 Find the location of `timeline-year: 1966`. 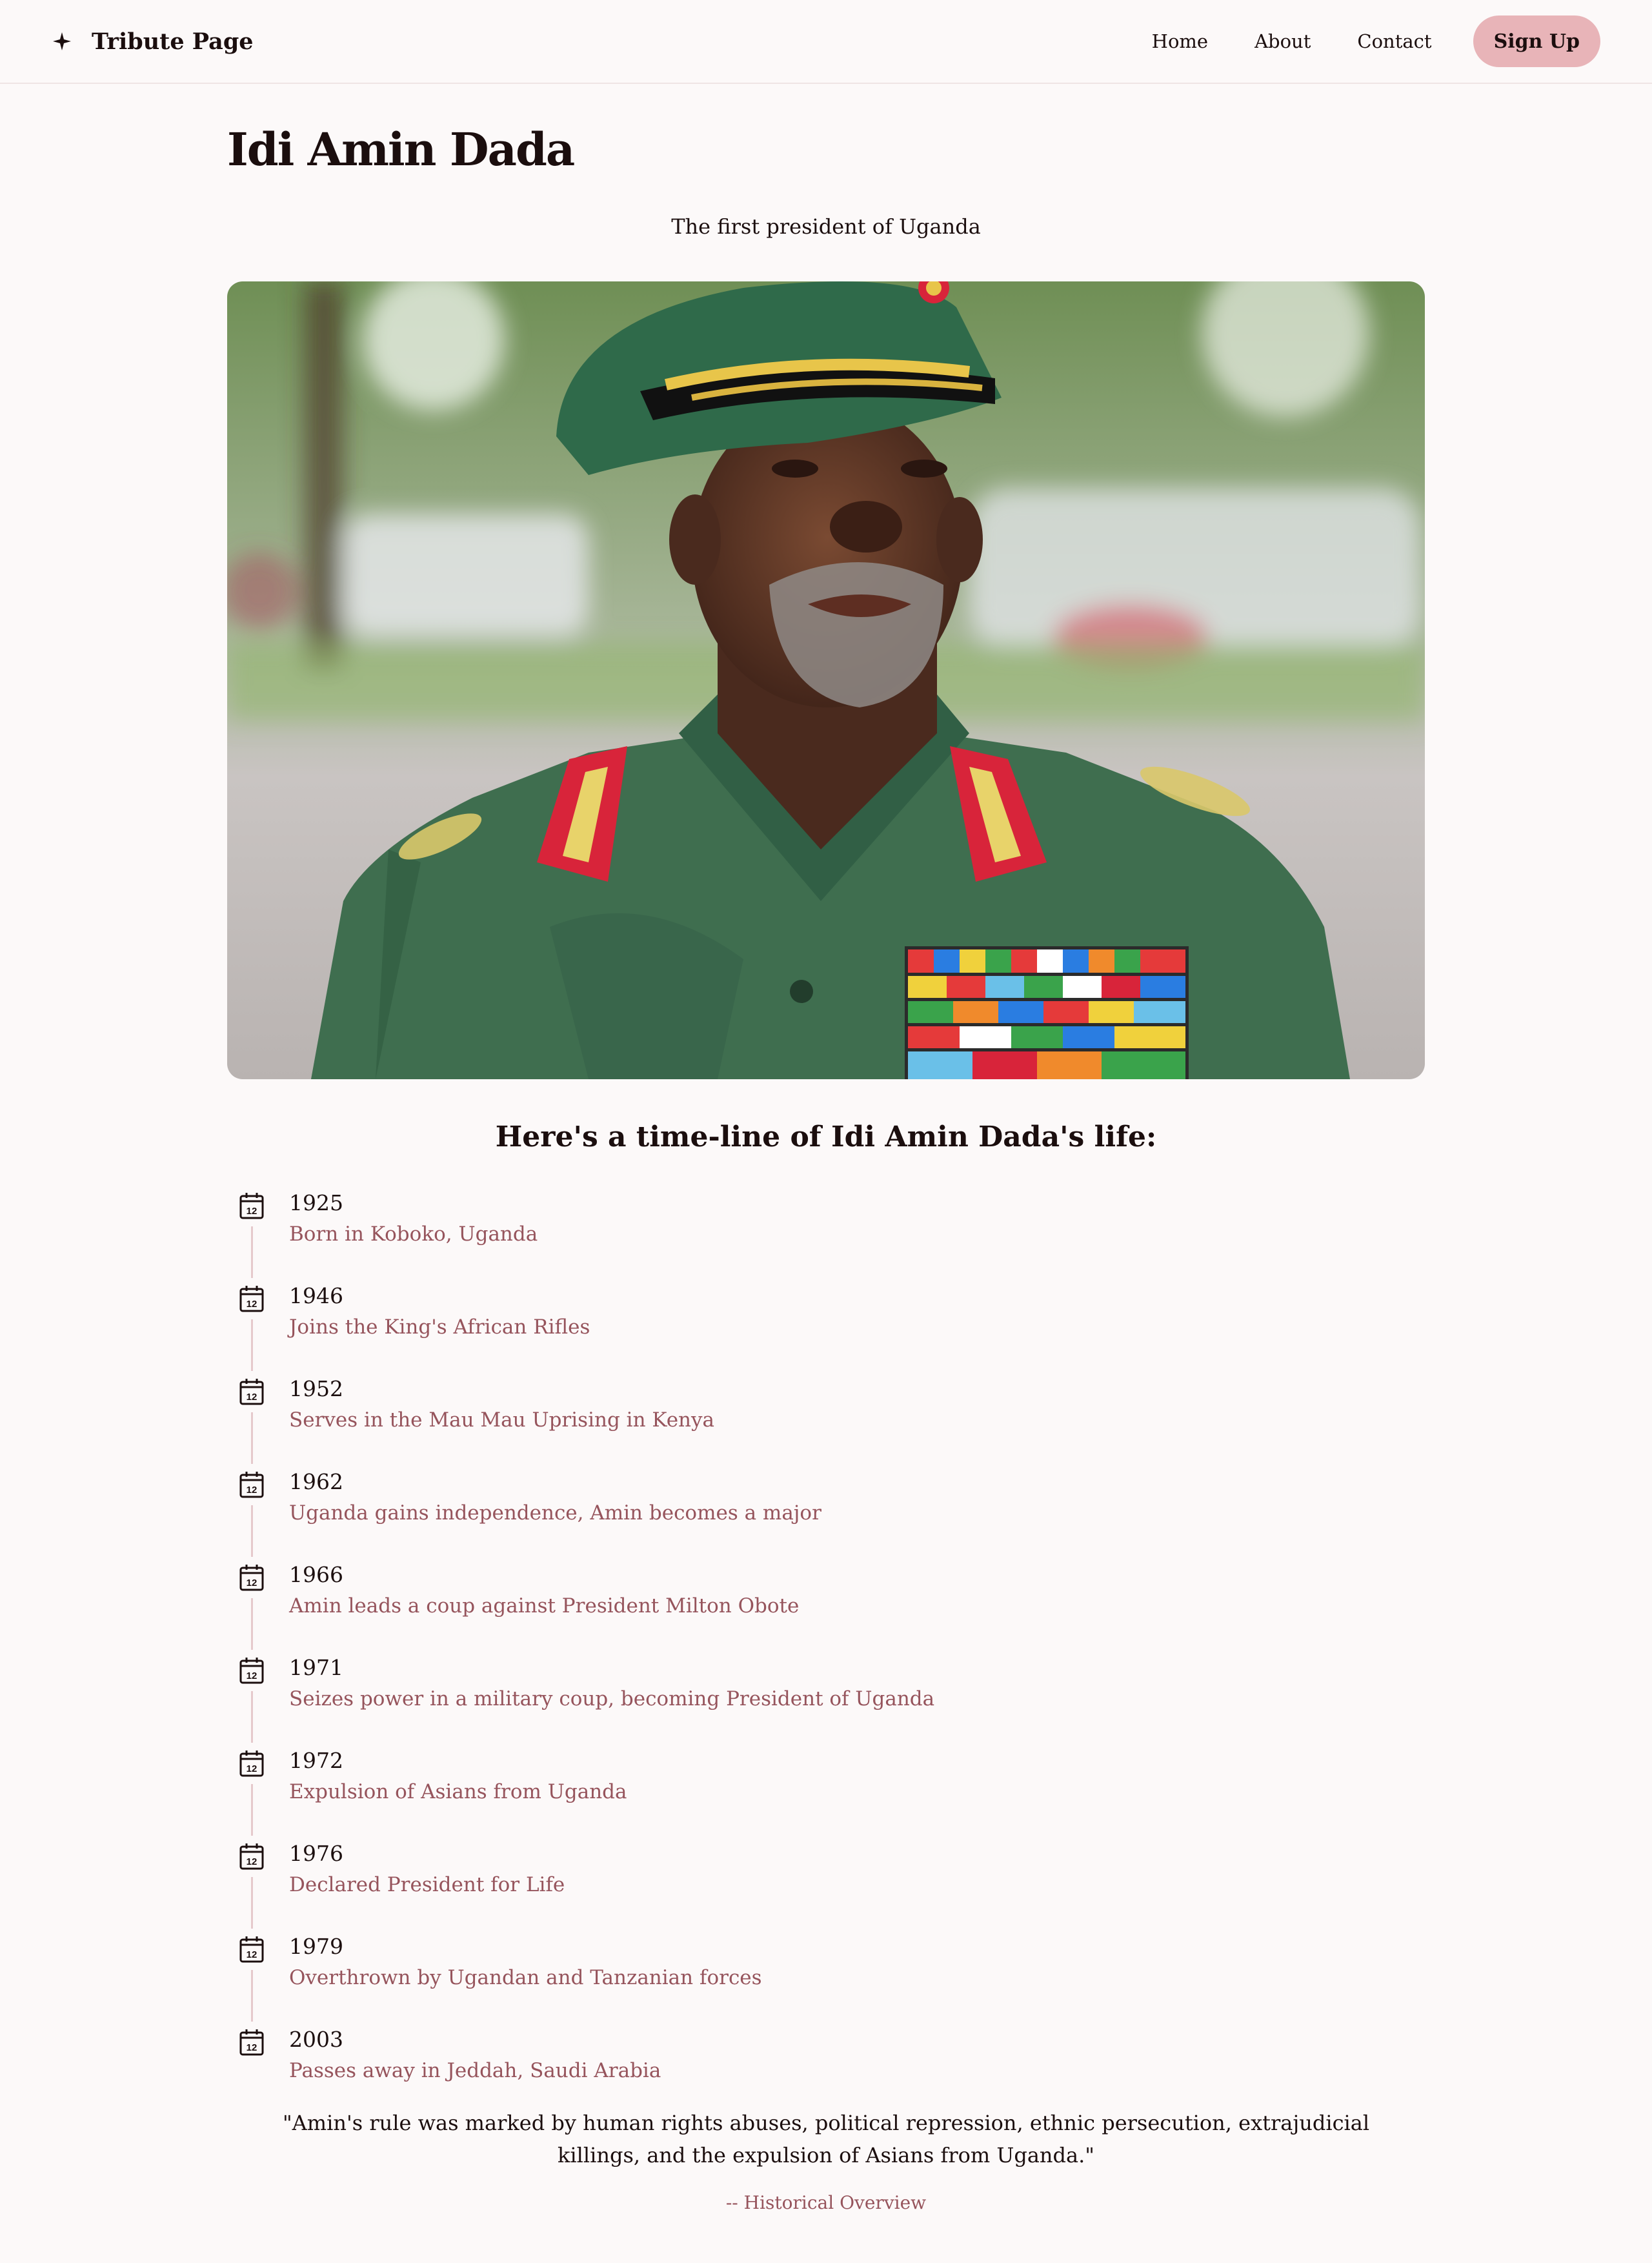

timeline-year: 1966 is located at coordinates (316, 1574).